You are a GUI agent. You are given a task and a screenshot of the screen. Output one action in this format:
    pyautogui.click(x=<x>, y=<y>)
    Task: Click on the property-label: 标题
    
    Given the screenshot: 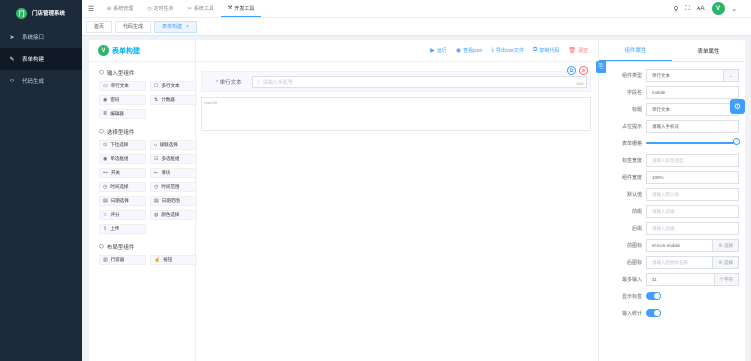 What is the action you would take?
    pyautogui.click(x=636, y=110)
    